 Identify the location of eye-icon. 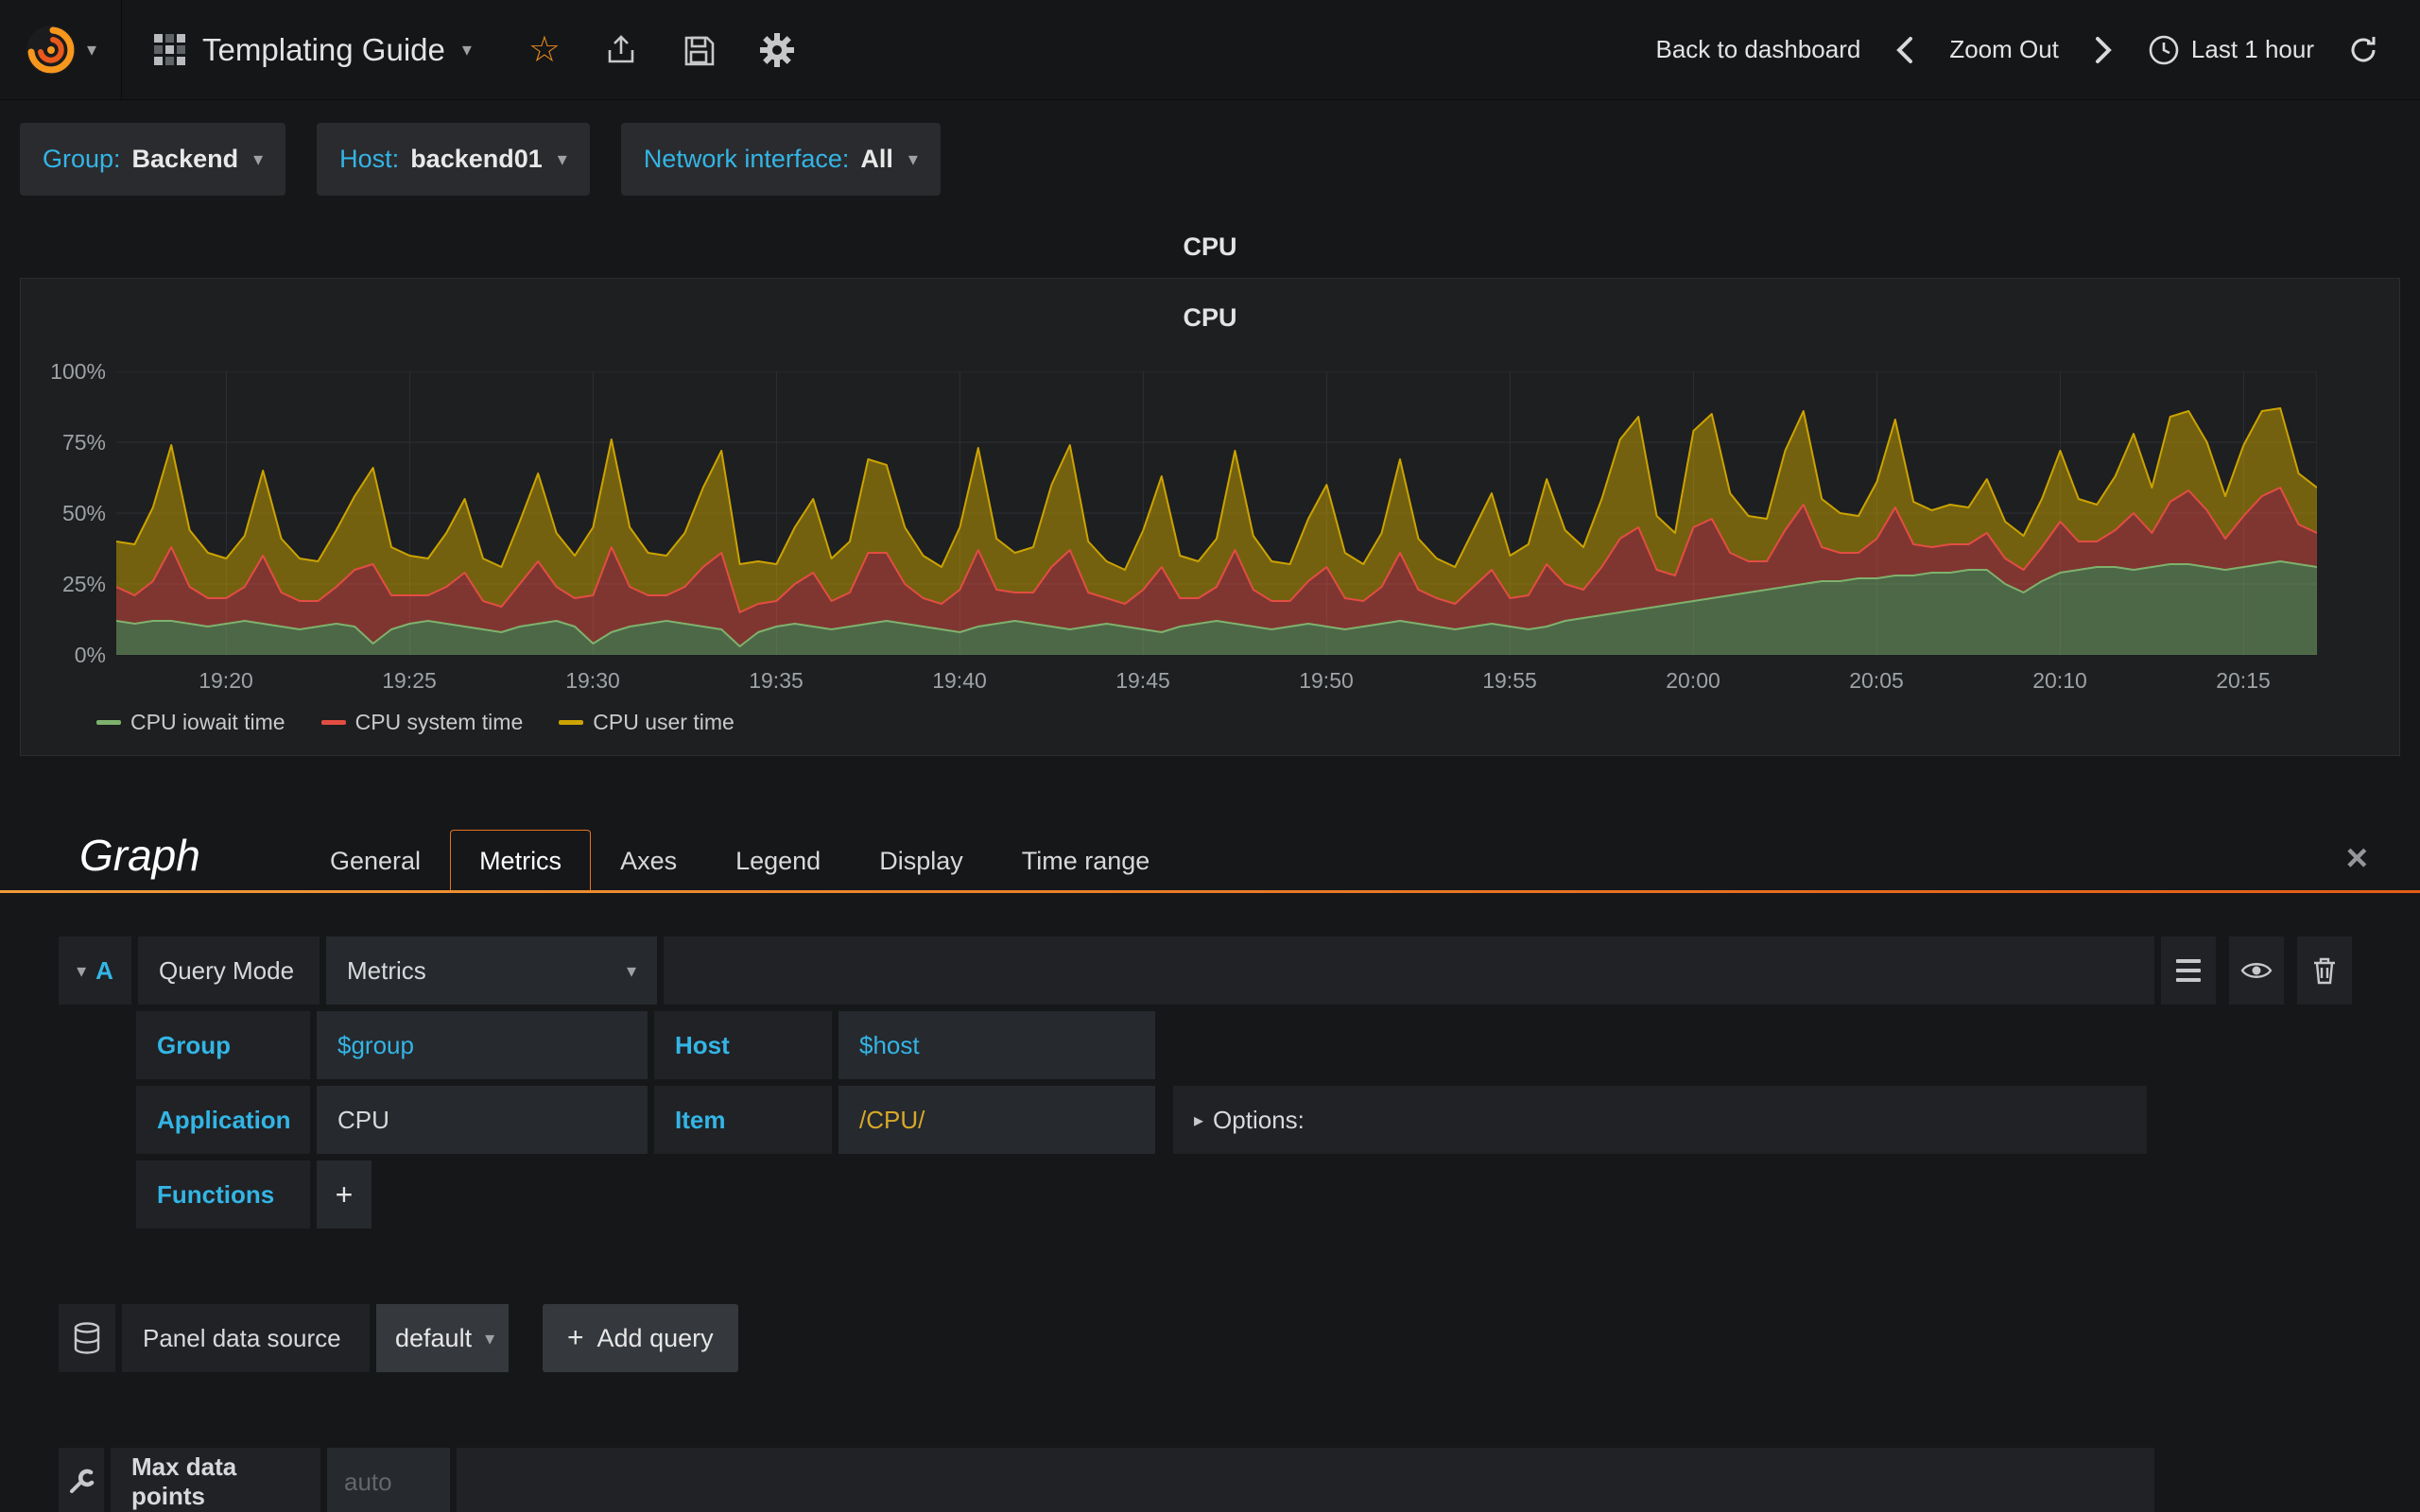
(2256, 970).